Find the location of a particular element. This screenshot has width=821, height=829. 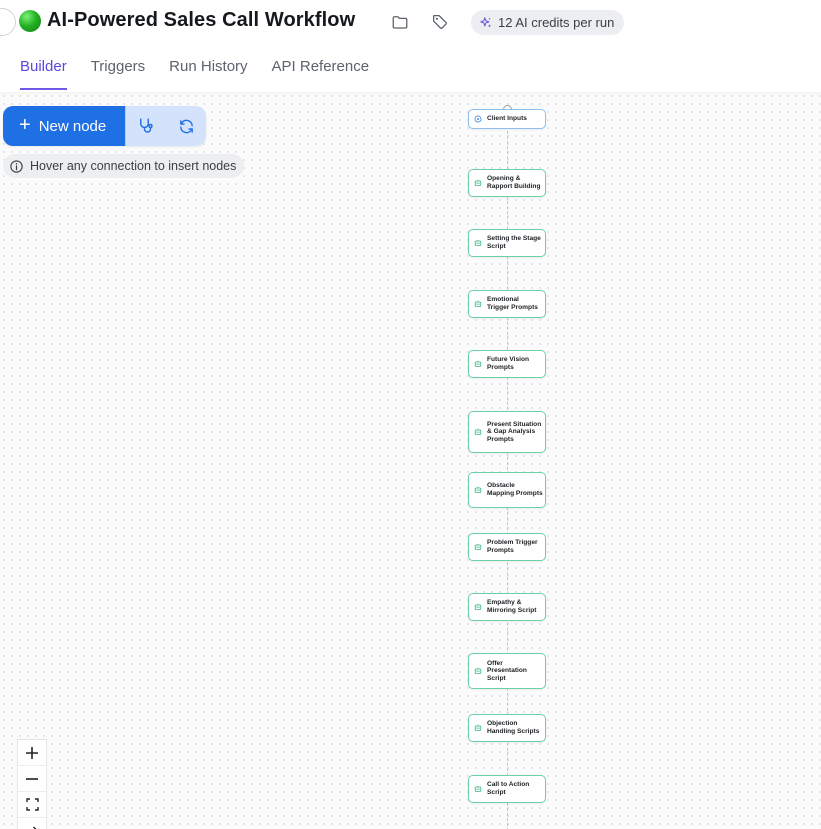

workflow-node-label: Emotional Trigger Prompts is located at coordinates (512, 303).